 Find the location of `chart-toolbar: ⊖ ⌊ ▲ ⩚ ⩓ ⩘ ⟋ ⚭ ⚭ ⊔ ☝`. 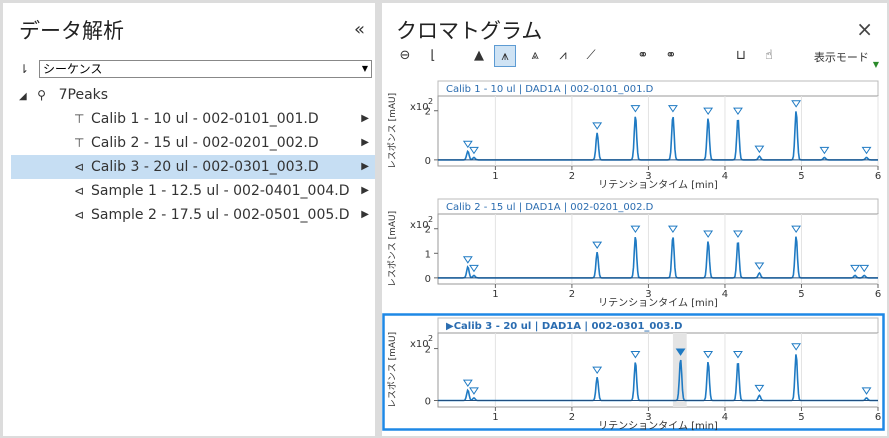

chart-toolbar: ⊖ ⌊ ▲ ⩚ ⩓ ⩘ ⟋ ⚭ ⚭ ⊔ ☝ is located at coordinates (634, 57).